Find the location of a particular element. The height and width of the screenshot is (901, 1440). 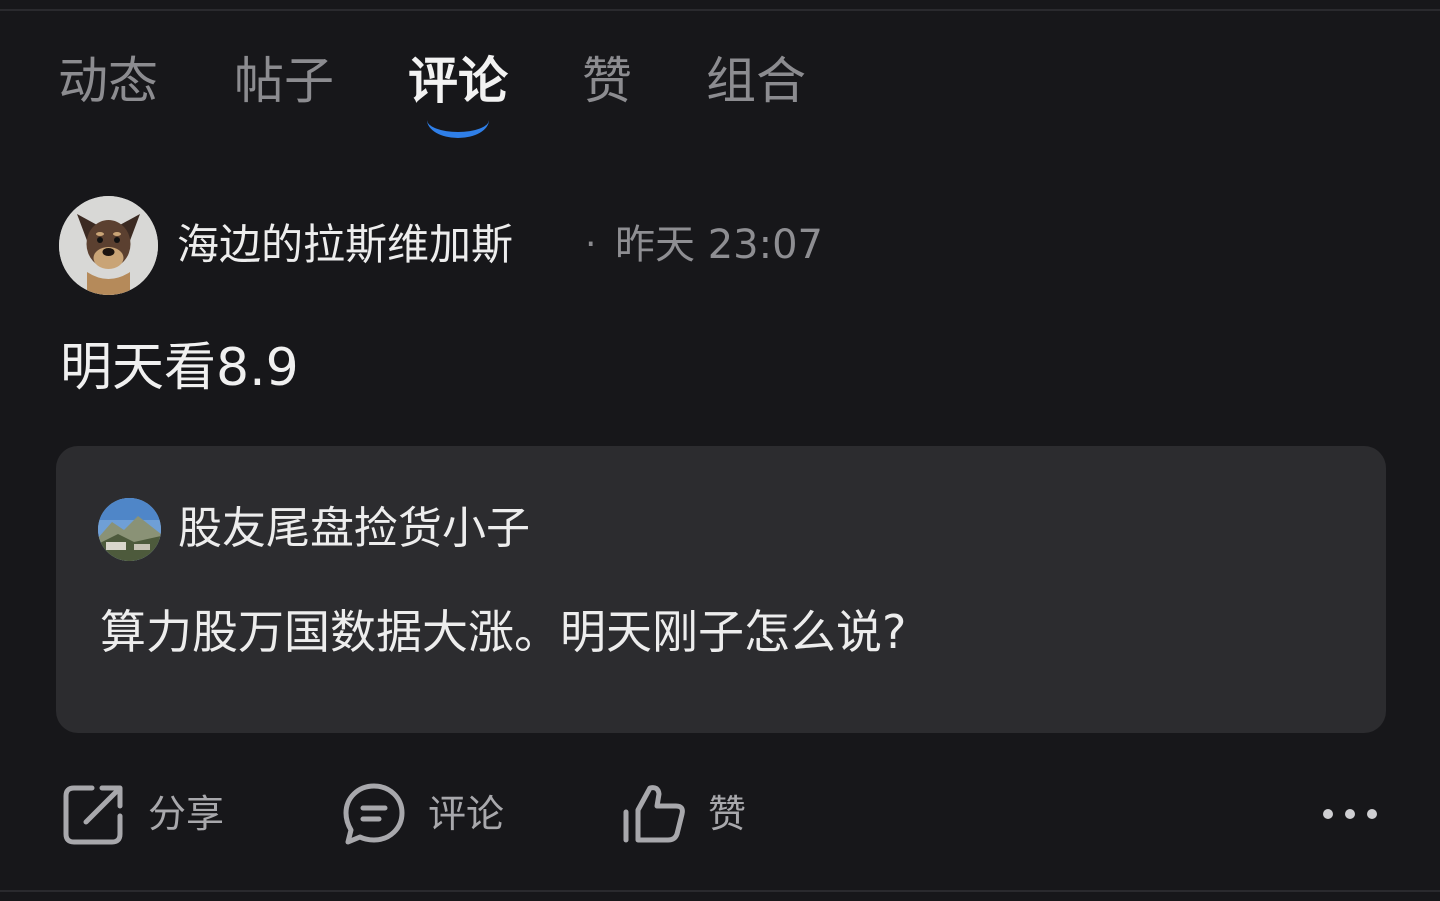

like-label: 赞 is located at coordinates (727, 814).